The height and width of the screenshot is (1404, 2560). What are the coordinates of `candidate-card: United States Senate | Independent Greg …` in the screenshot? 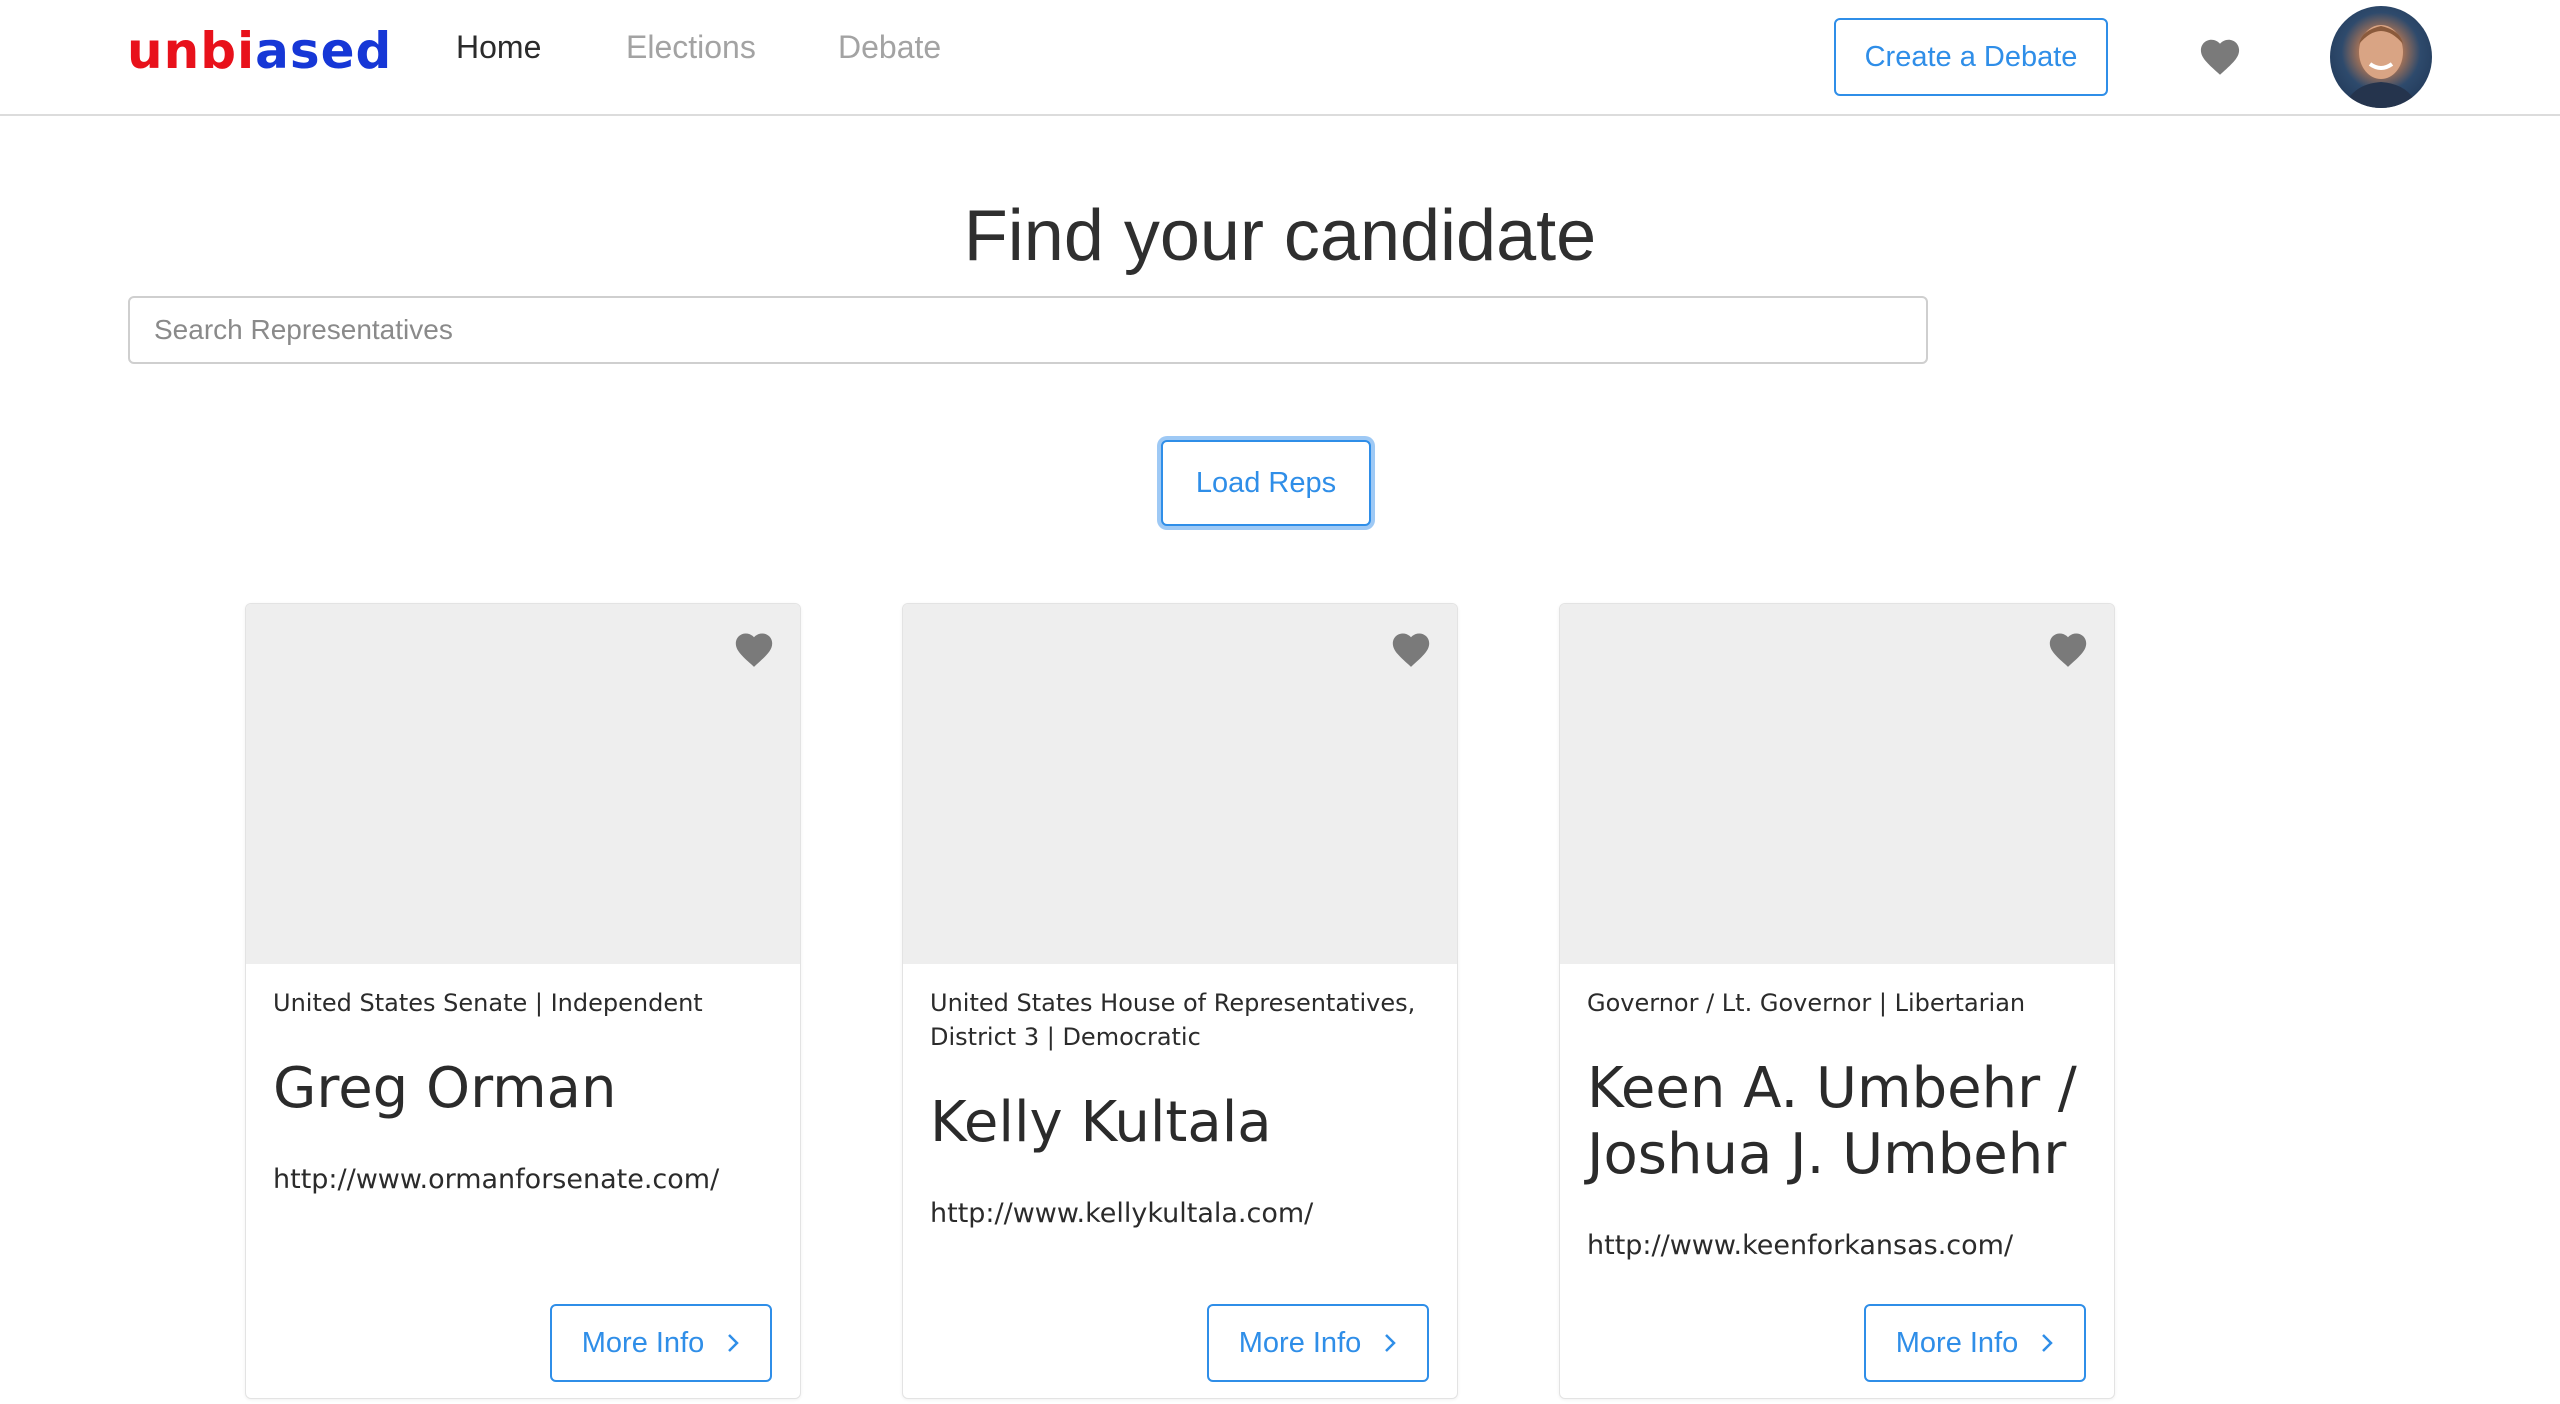 It's located at (523, 1001).